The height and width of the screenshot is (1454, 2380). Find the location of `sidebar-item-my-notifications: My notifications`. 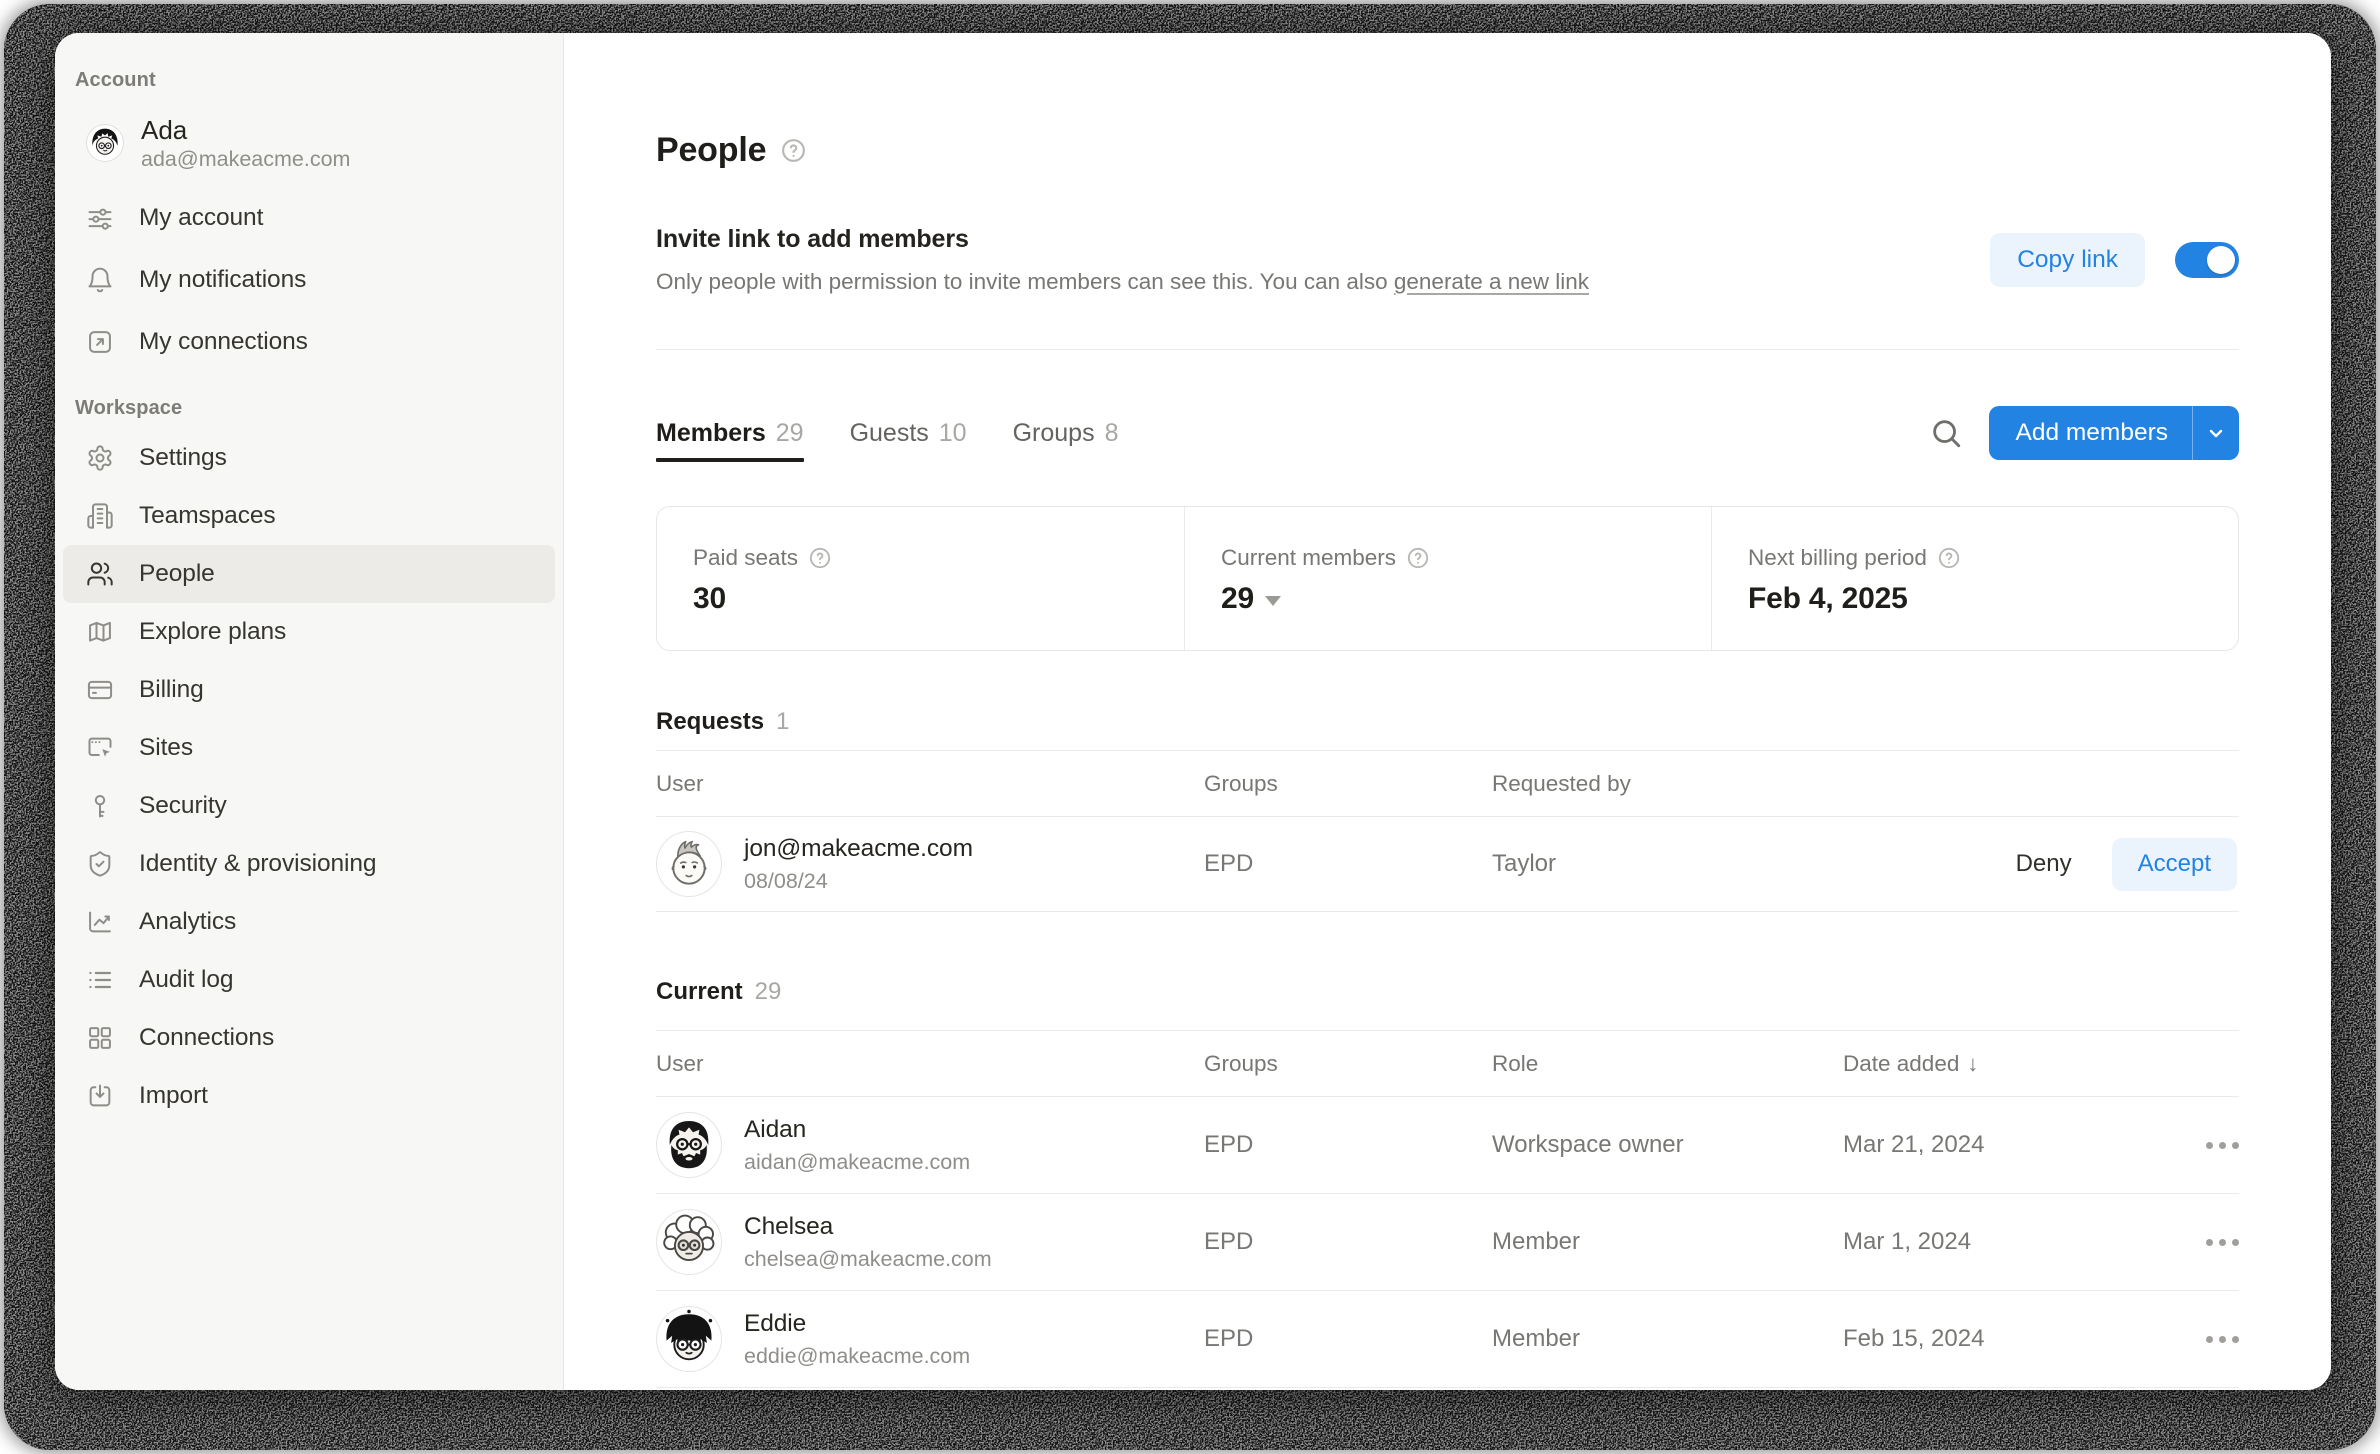

sidebar-item-my-notifications: My notifications is located at coordinates (309, 280).